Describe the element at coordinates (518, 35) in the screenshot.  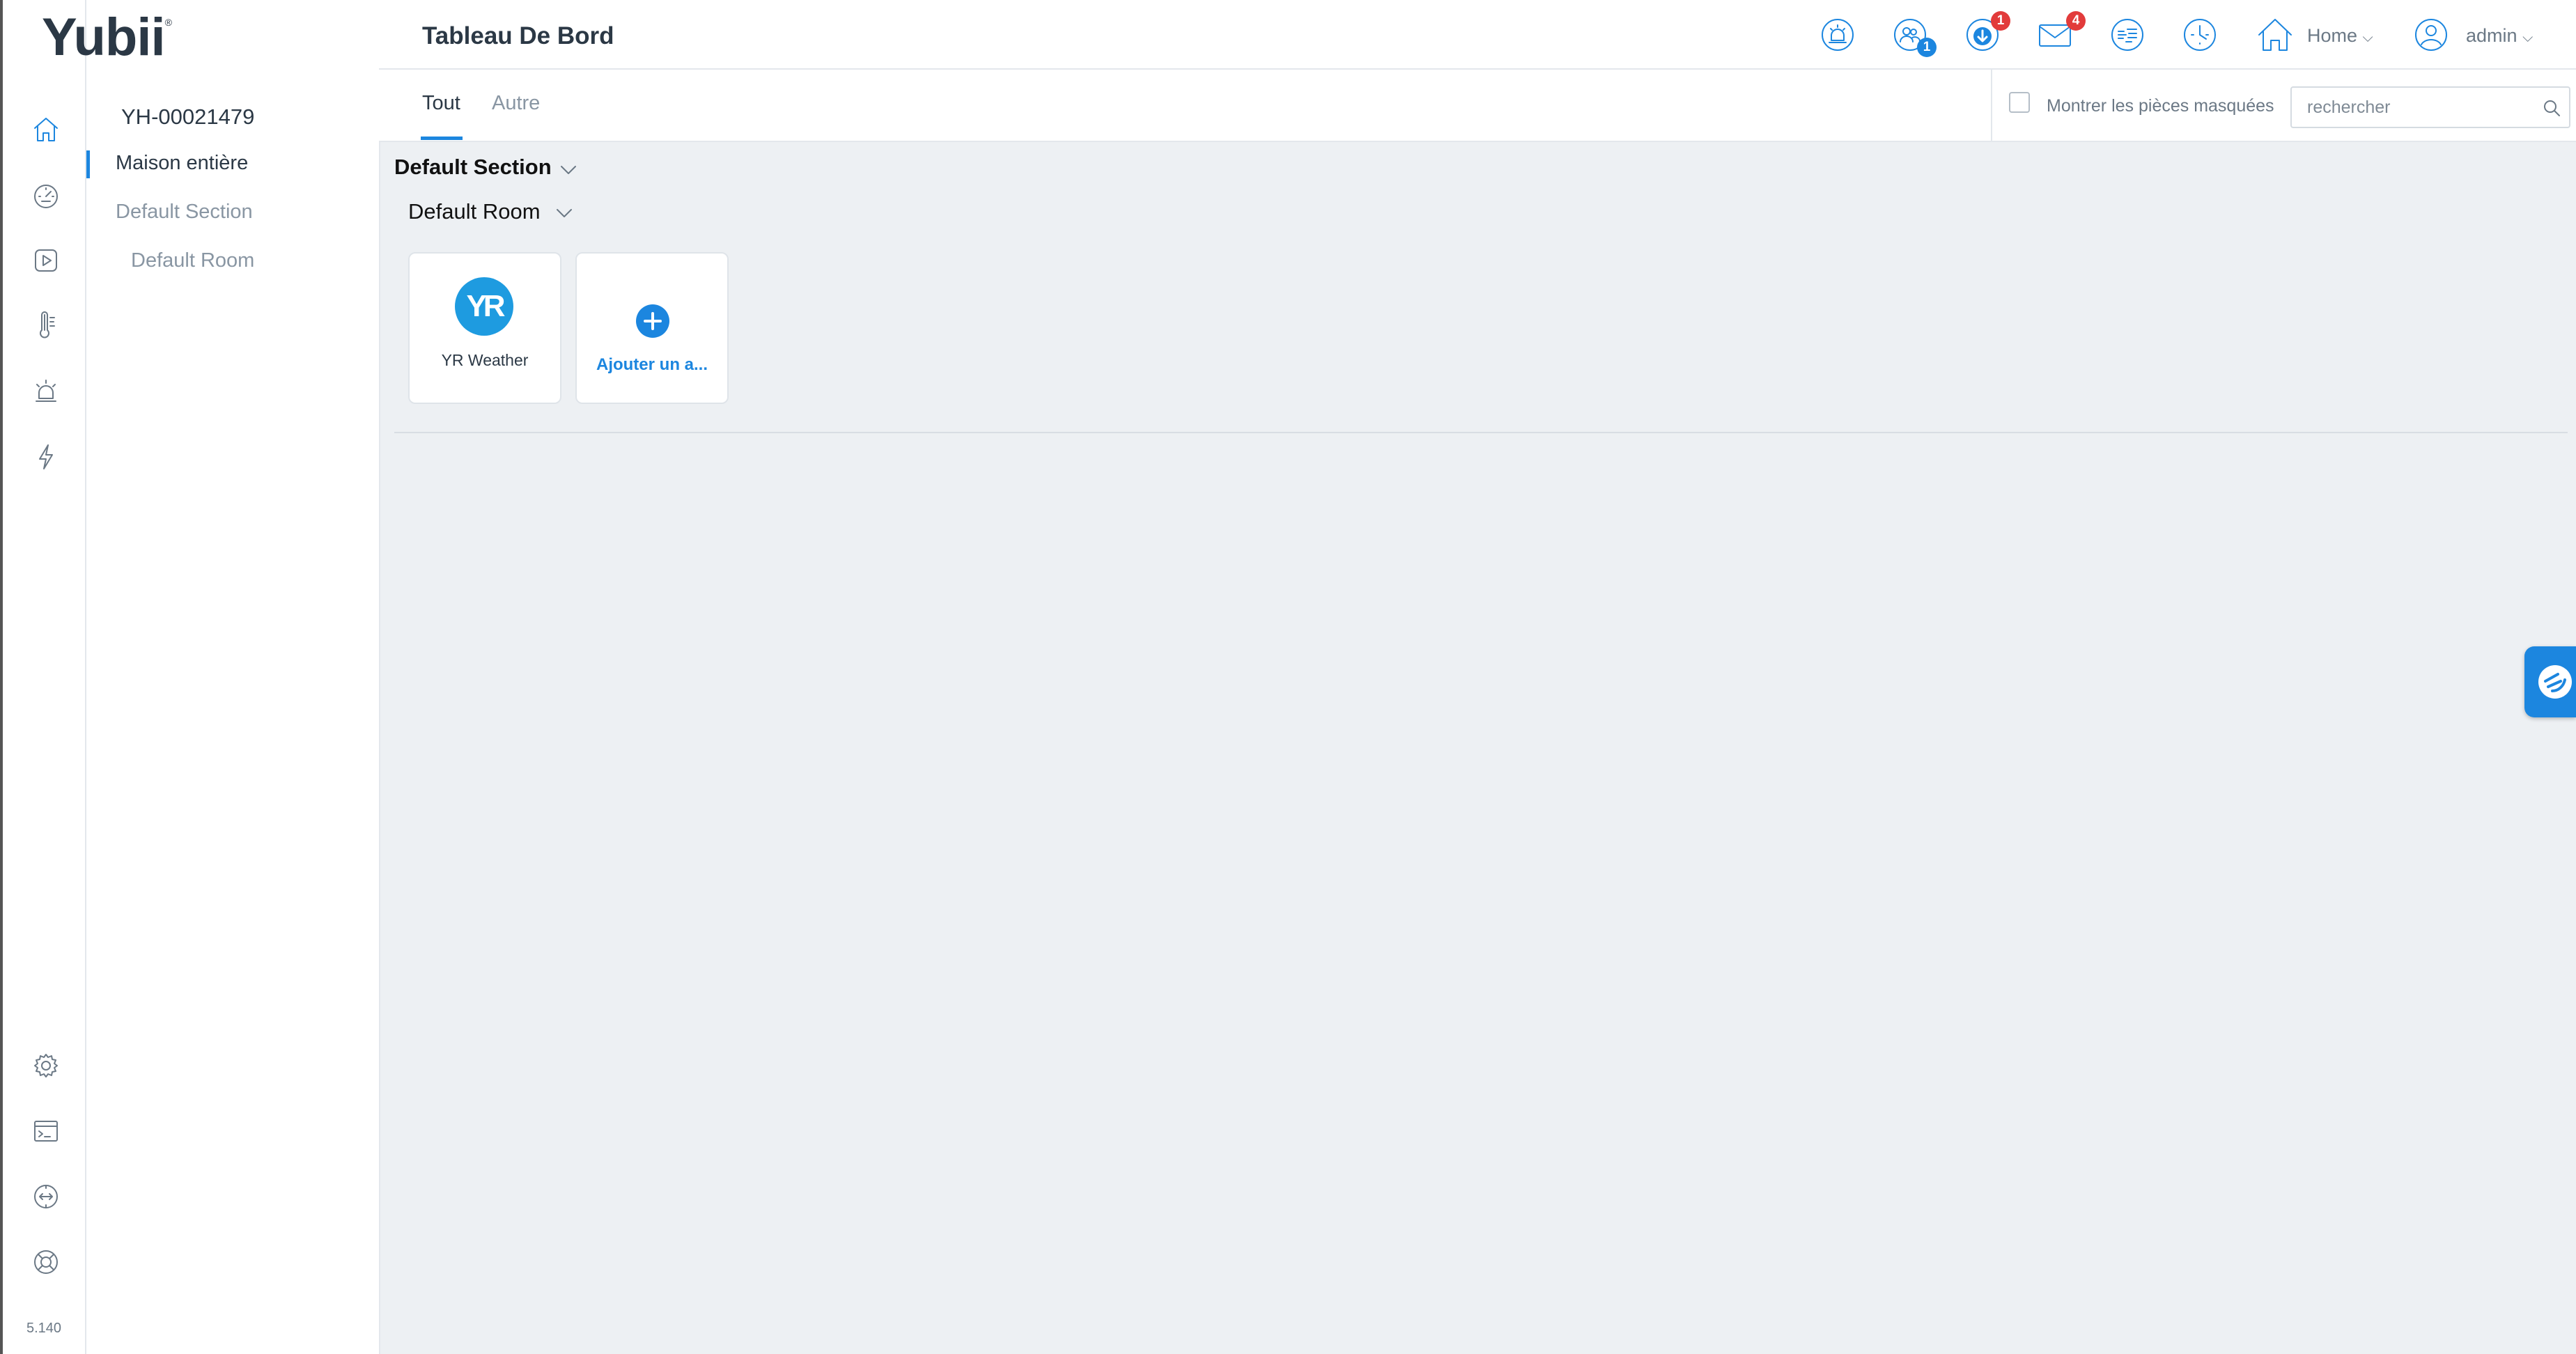
I see `page-title: Tableau De Bord` at that location.